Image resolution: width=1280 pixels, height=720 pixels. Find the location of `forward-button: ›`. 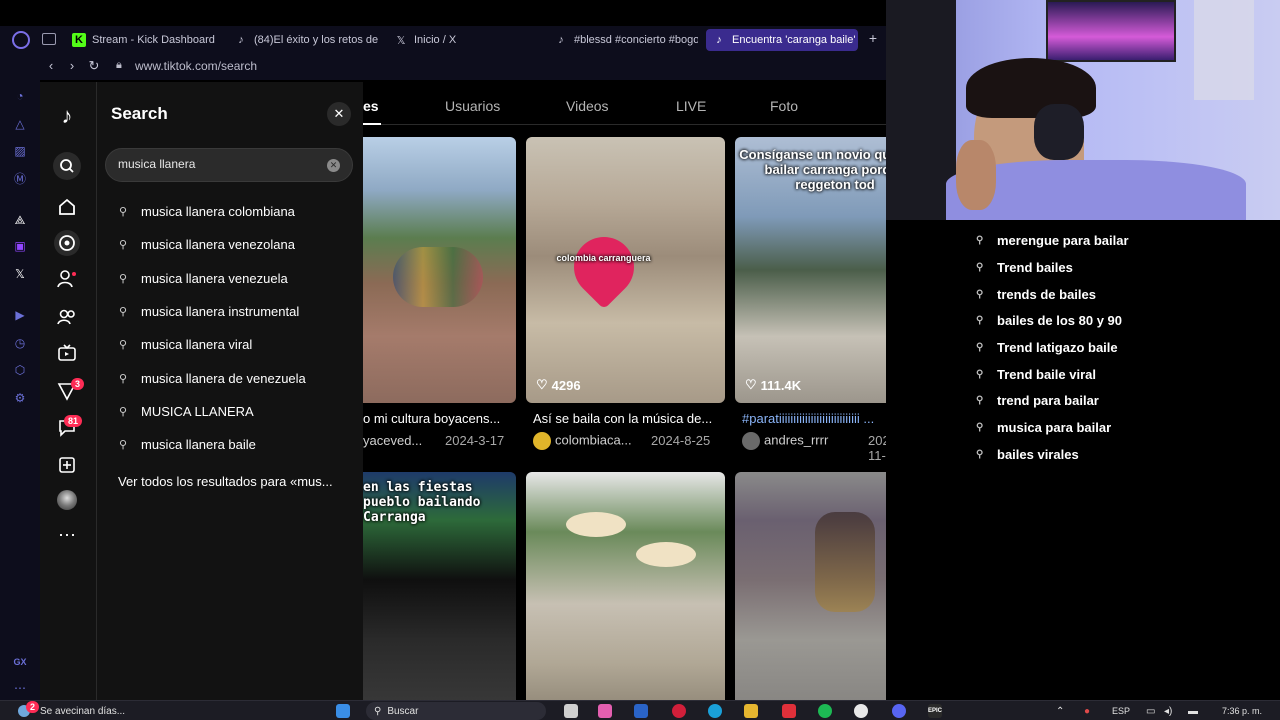

forward-button: › is located at coordinates (72, 66).